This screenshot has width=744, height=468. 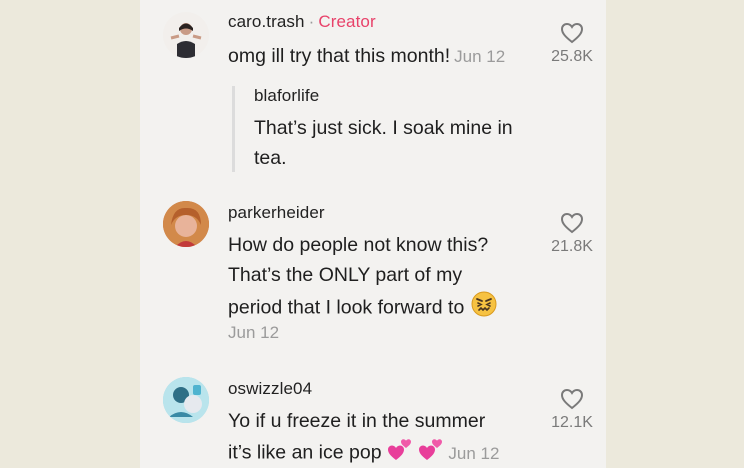 I want to click on like-count: 21.8K, so click(x=572, y=246).